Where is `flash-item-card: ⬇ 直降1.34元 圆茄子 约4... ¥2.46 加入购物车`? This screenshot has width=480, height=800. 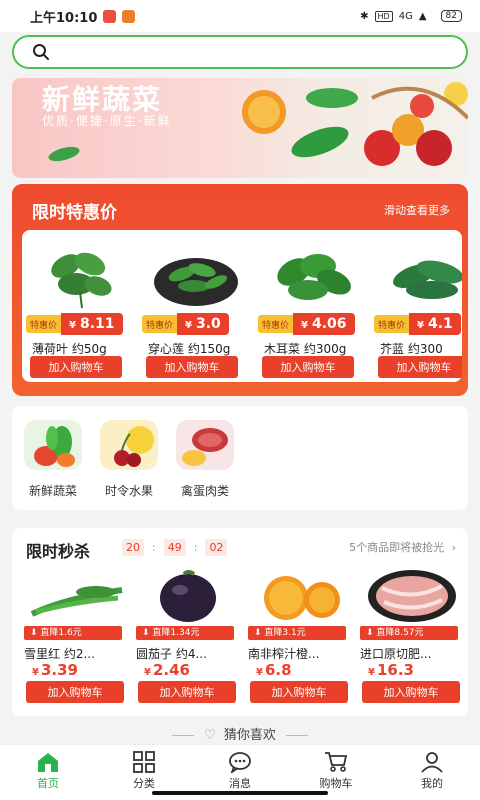 flash-item-card: ⬇ 直降1.34元 圆茄子 约4... ¥2.46 加入购物车 is located at coordinates (190, 639).